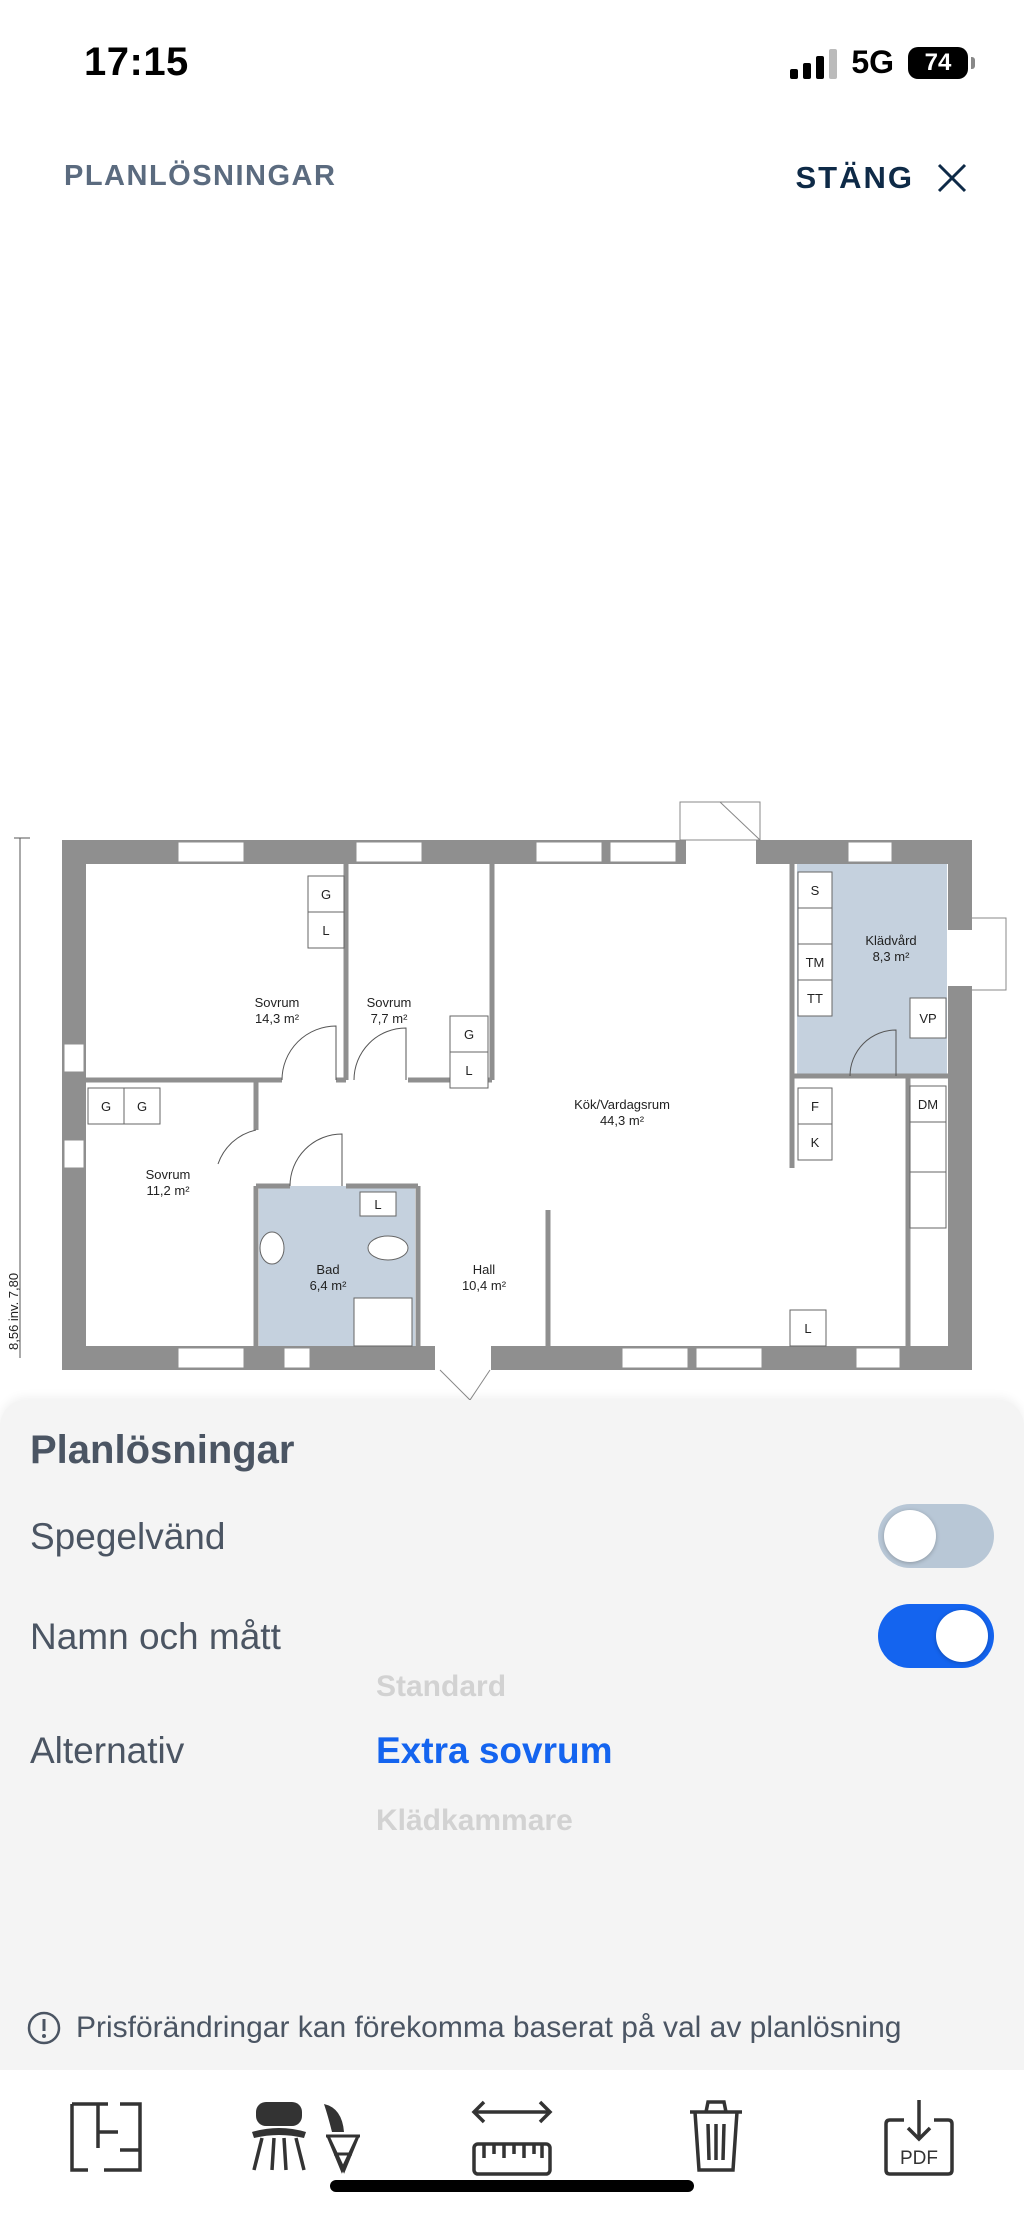 The width and height of the screenshot is (1024, 2216). I want to click on furniture-icon, so click(306, 2138).